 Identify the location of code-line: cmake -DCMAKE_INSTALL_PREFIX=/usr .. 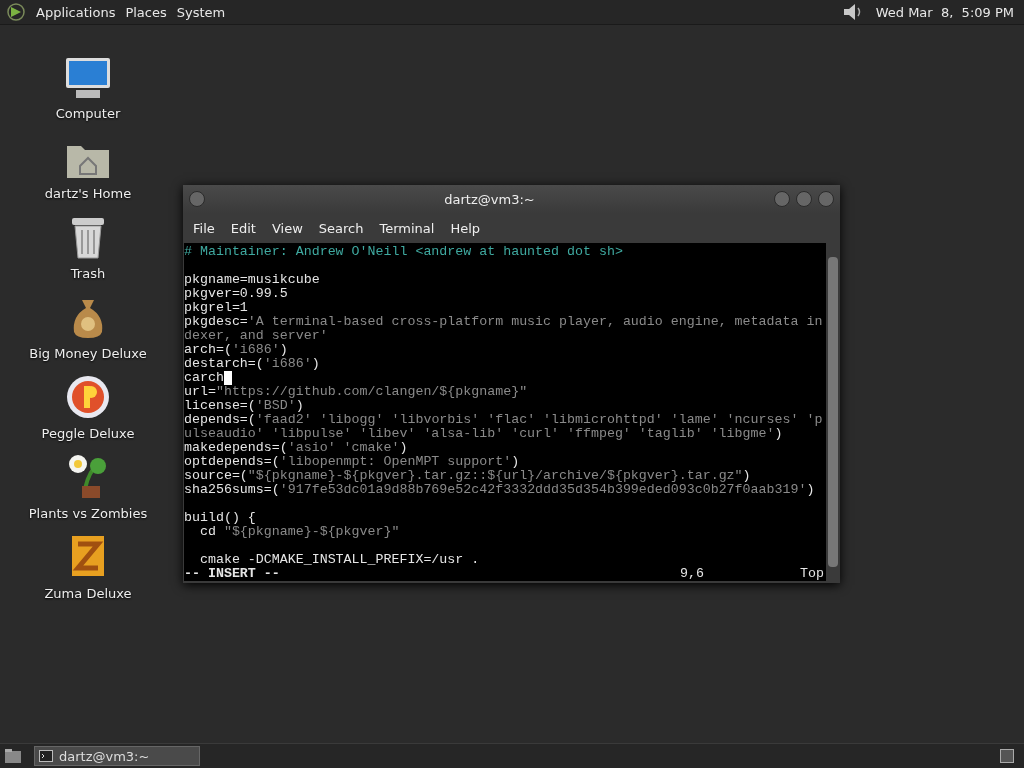
(339, 560).